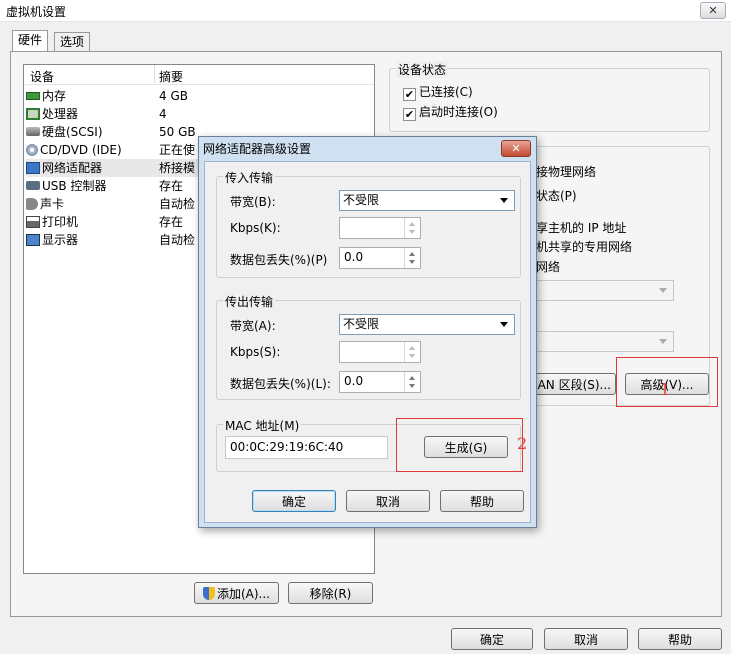 The width and height of the screenshot is (731, 654). Describe the element at coordinates (581, 227) in the screenshot. I see `nat-option-label: 享主机的 IP 地址` at that location.